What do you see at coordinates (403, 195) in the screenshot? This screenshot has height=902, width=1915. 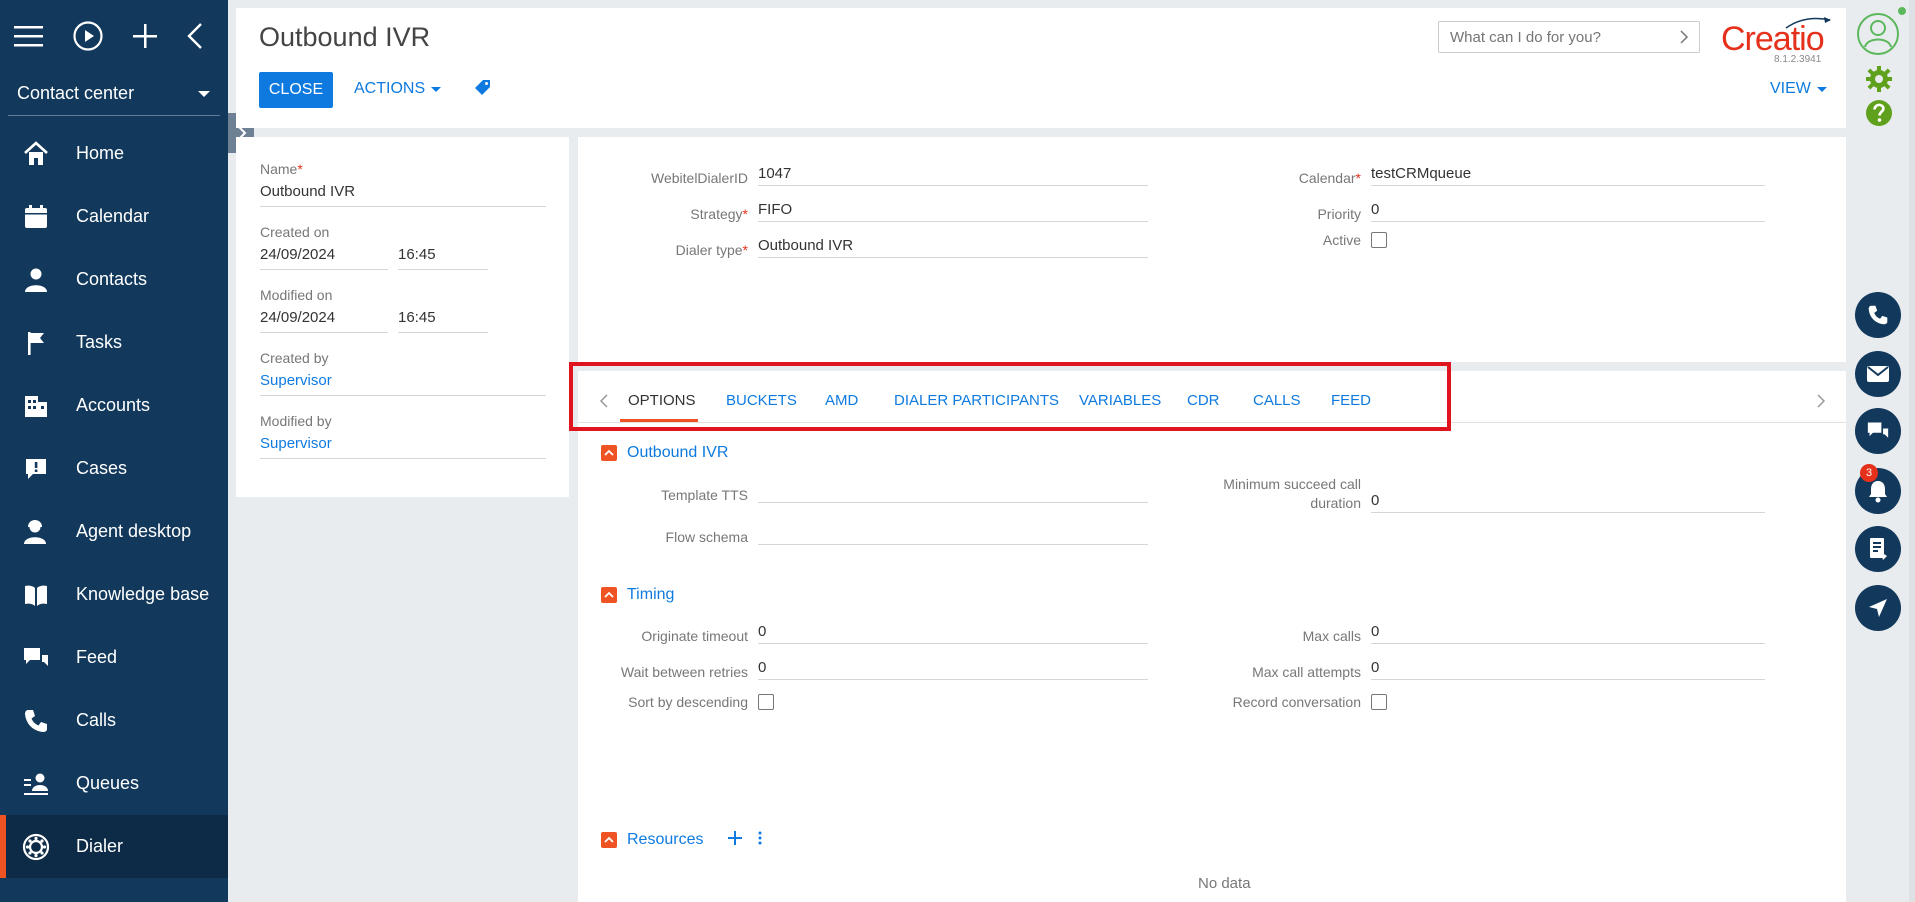 I see `name-input: Outbound IVR` at bounding box center [403, 195].